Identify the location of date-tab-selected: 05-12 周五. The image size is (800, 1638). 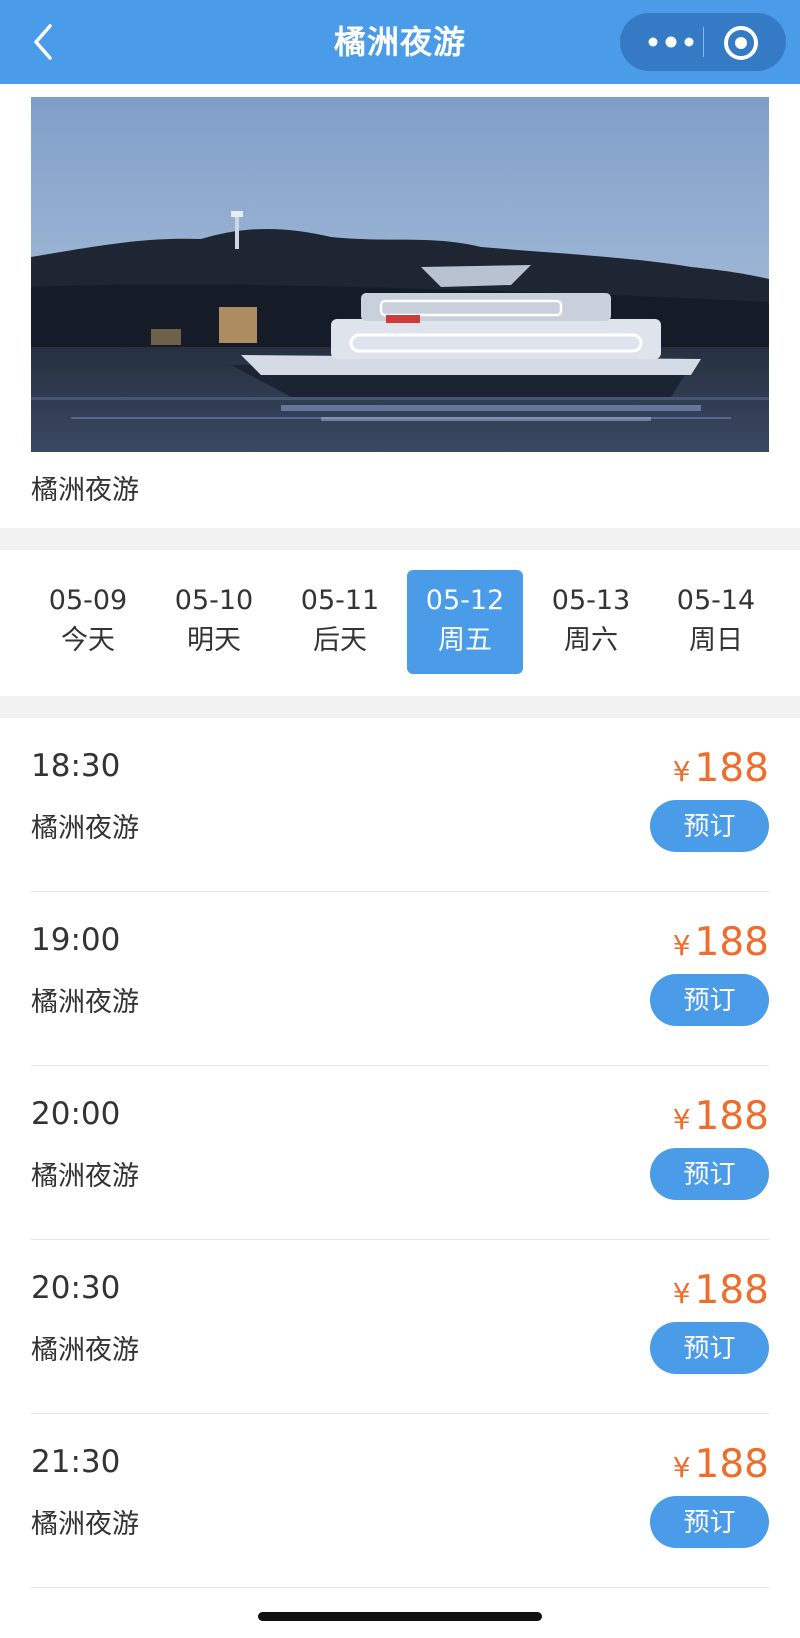
(465, 622).